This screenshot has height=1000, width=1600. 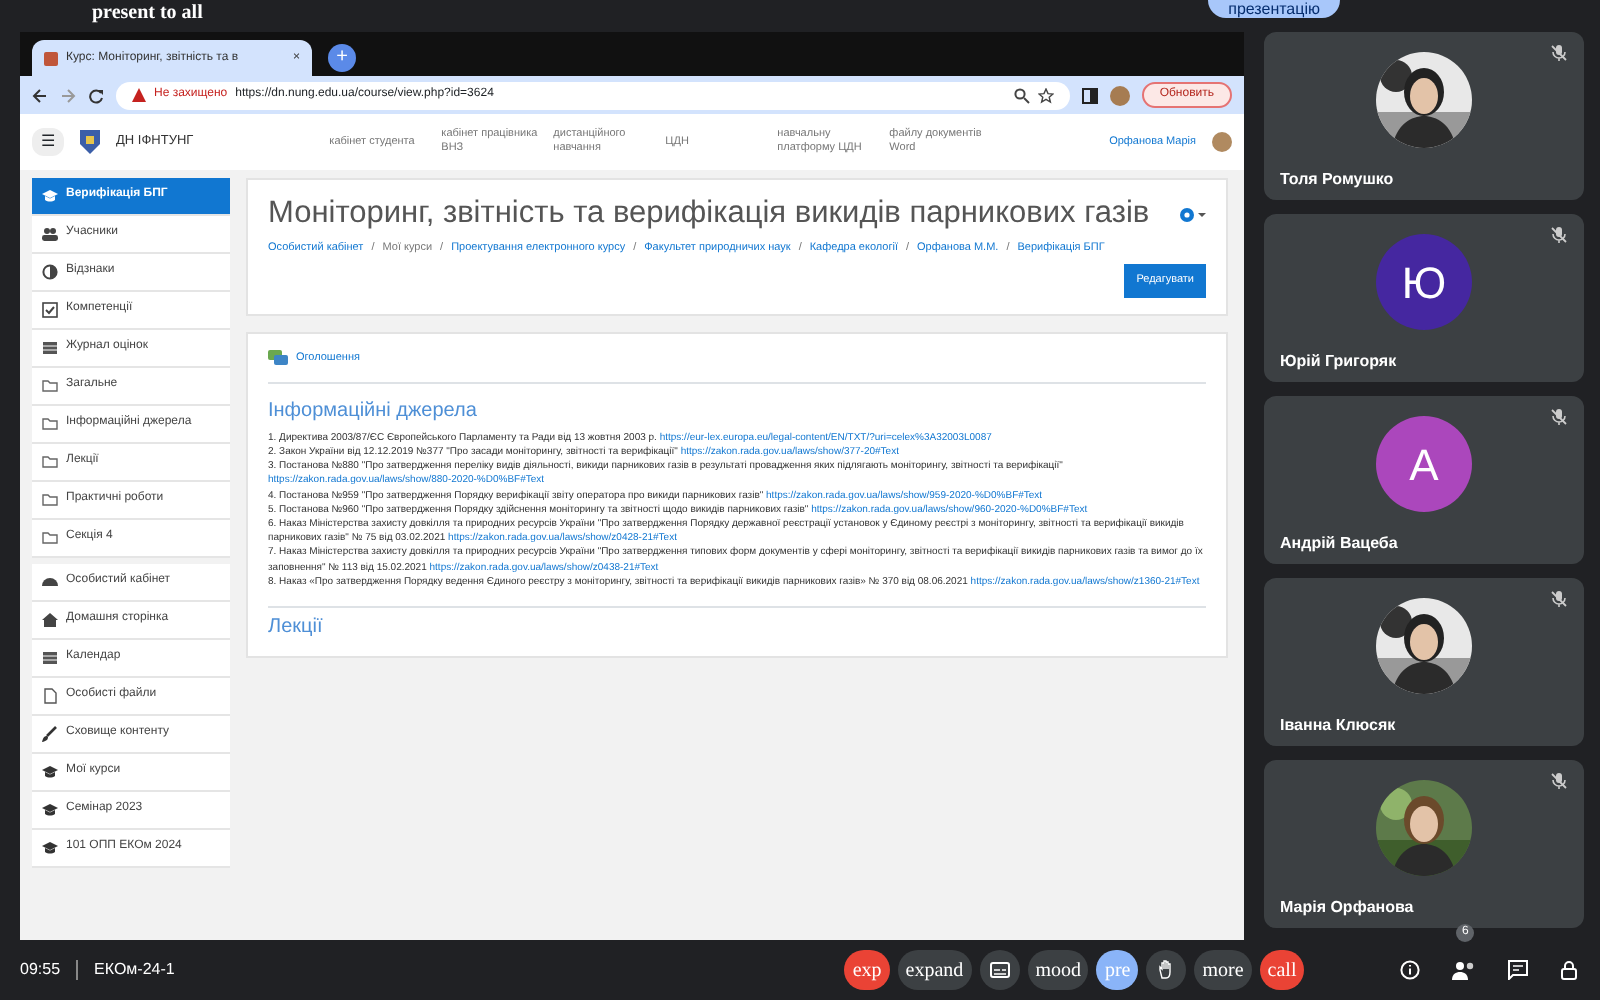 What do you see at coordinates (50, 310) in the screenshot?
I see `checkbox-icon` at bounding box center [50, 310].